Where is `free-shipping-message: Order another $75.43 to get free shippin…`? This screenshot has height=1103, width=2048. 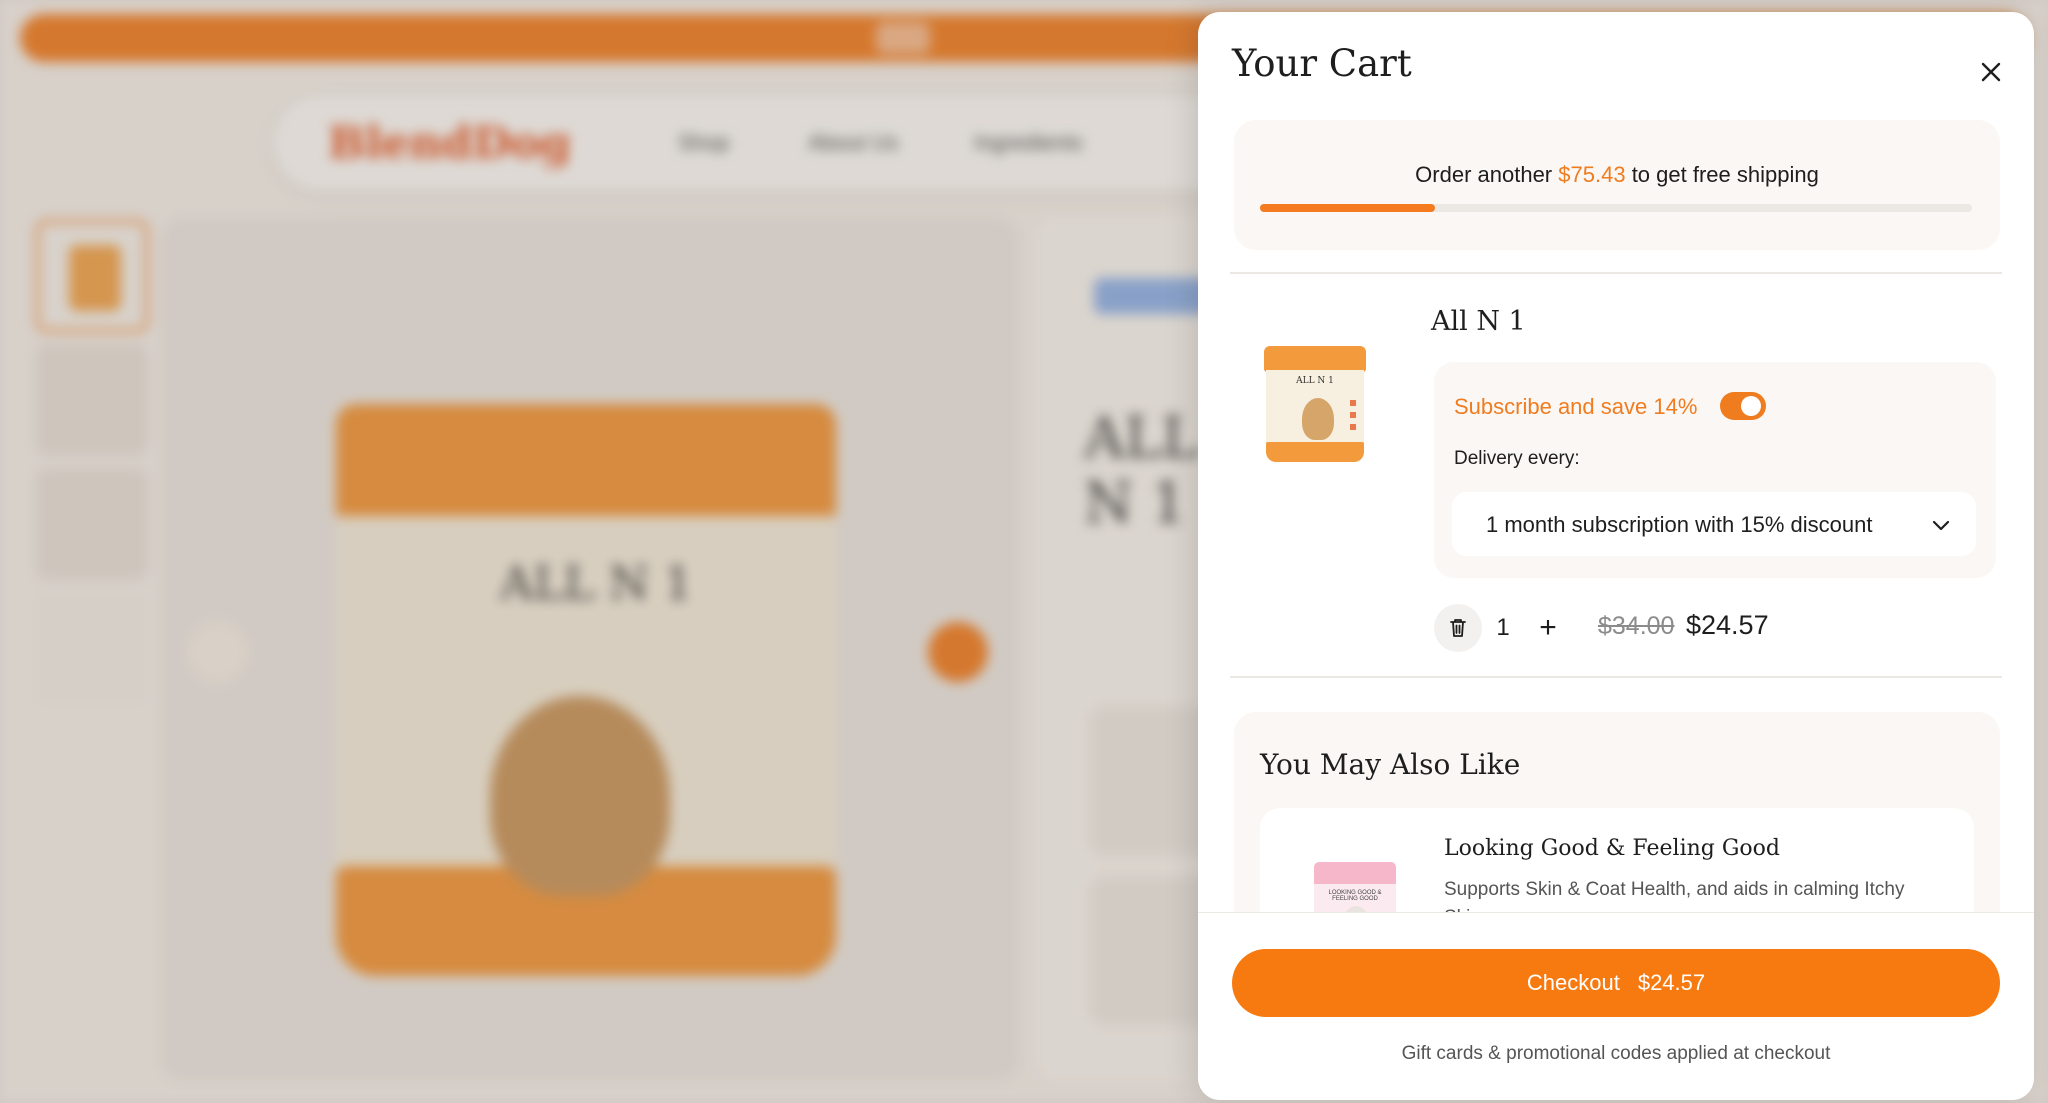 free-shipping-message: Order another $75.43 to get free shippin… is located at coordinates (1617, 175).